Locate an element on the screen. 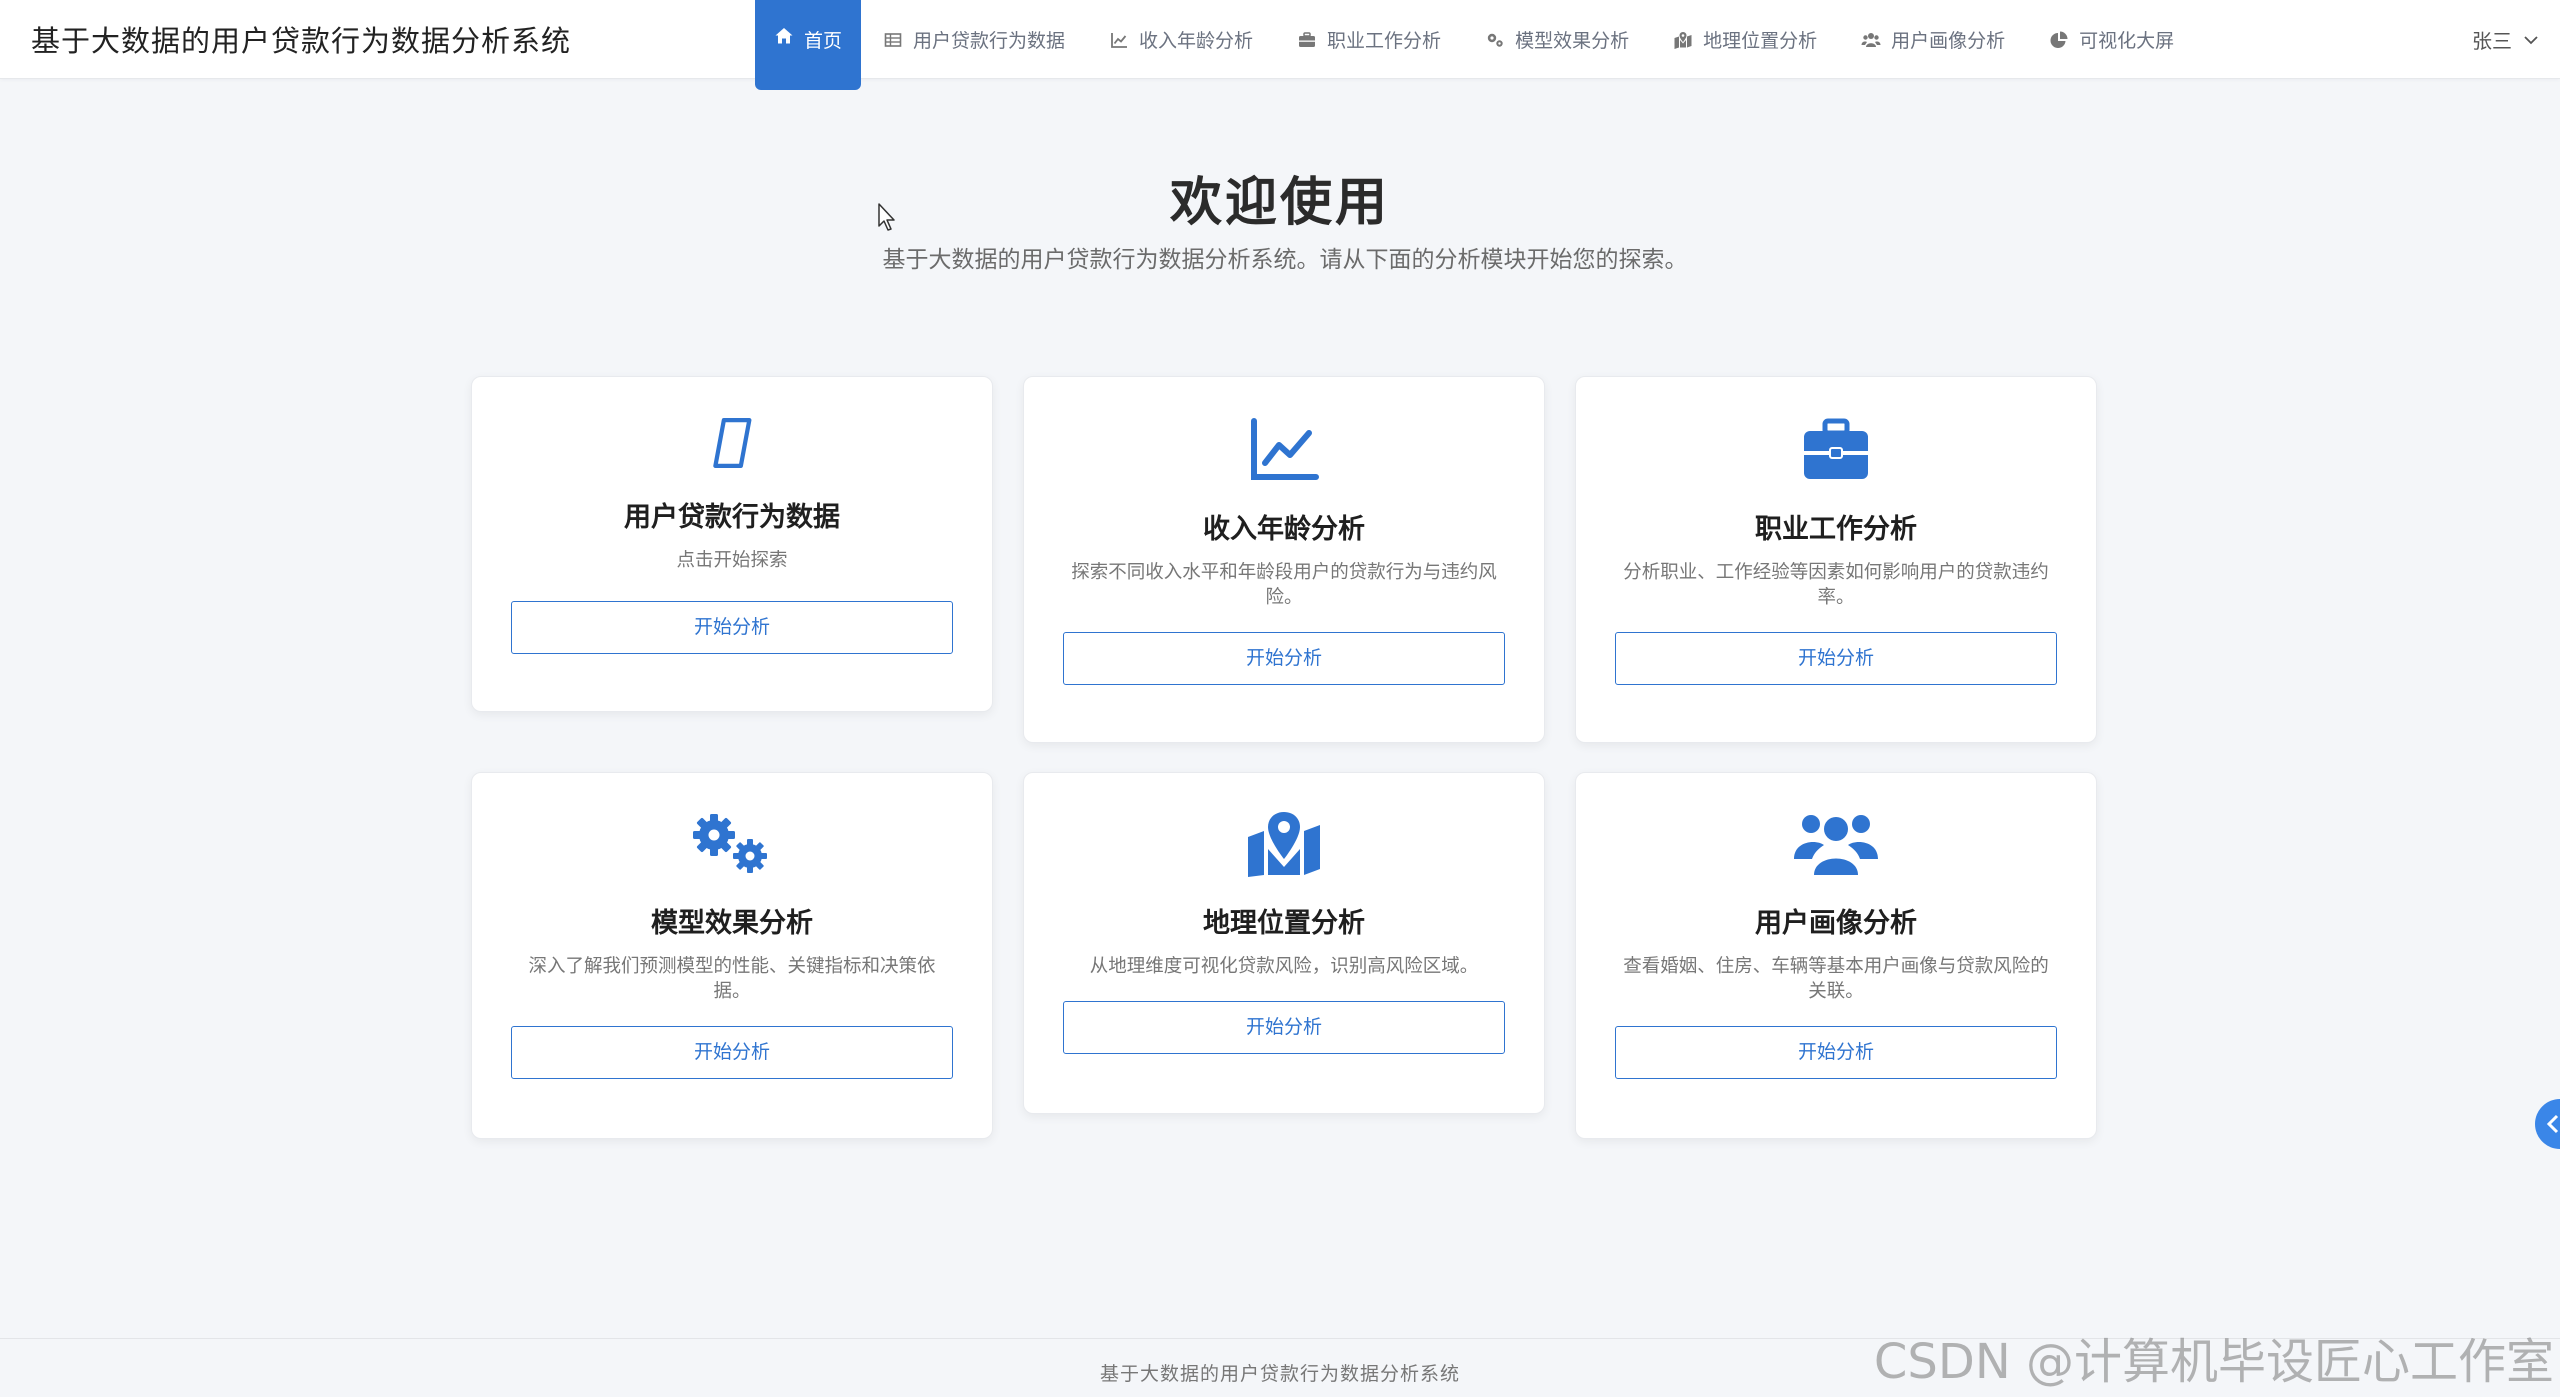 This screenshot has width=2560, height=1397. module-card-occupation: 职业工作分析 分析职业、工作经验等因素如何影响用户的贷款违约率。 开始分析 is located at coordinates (1836, 559).